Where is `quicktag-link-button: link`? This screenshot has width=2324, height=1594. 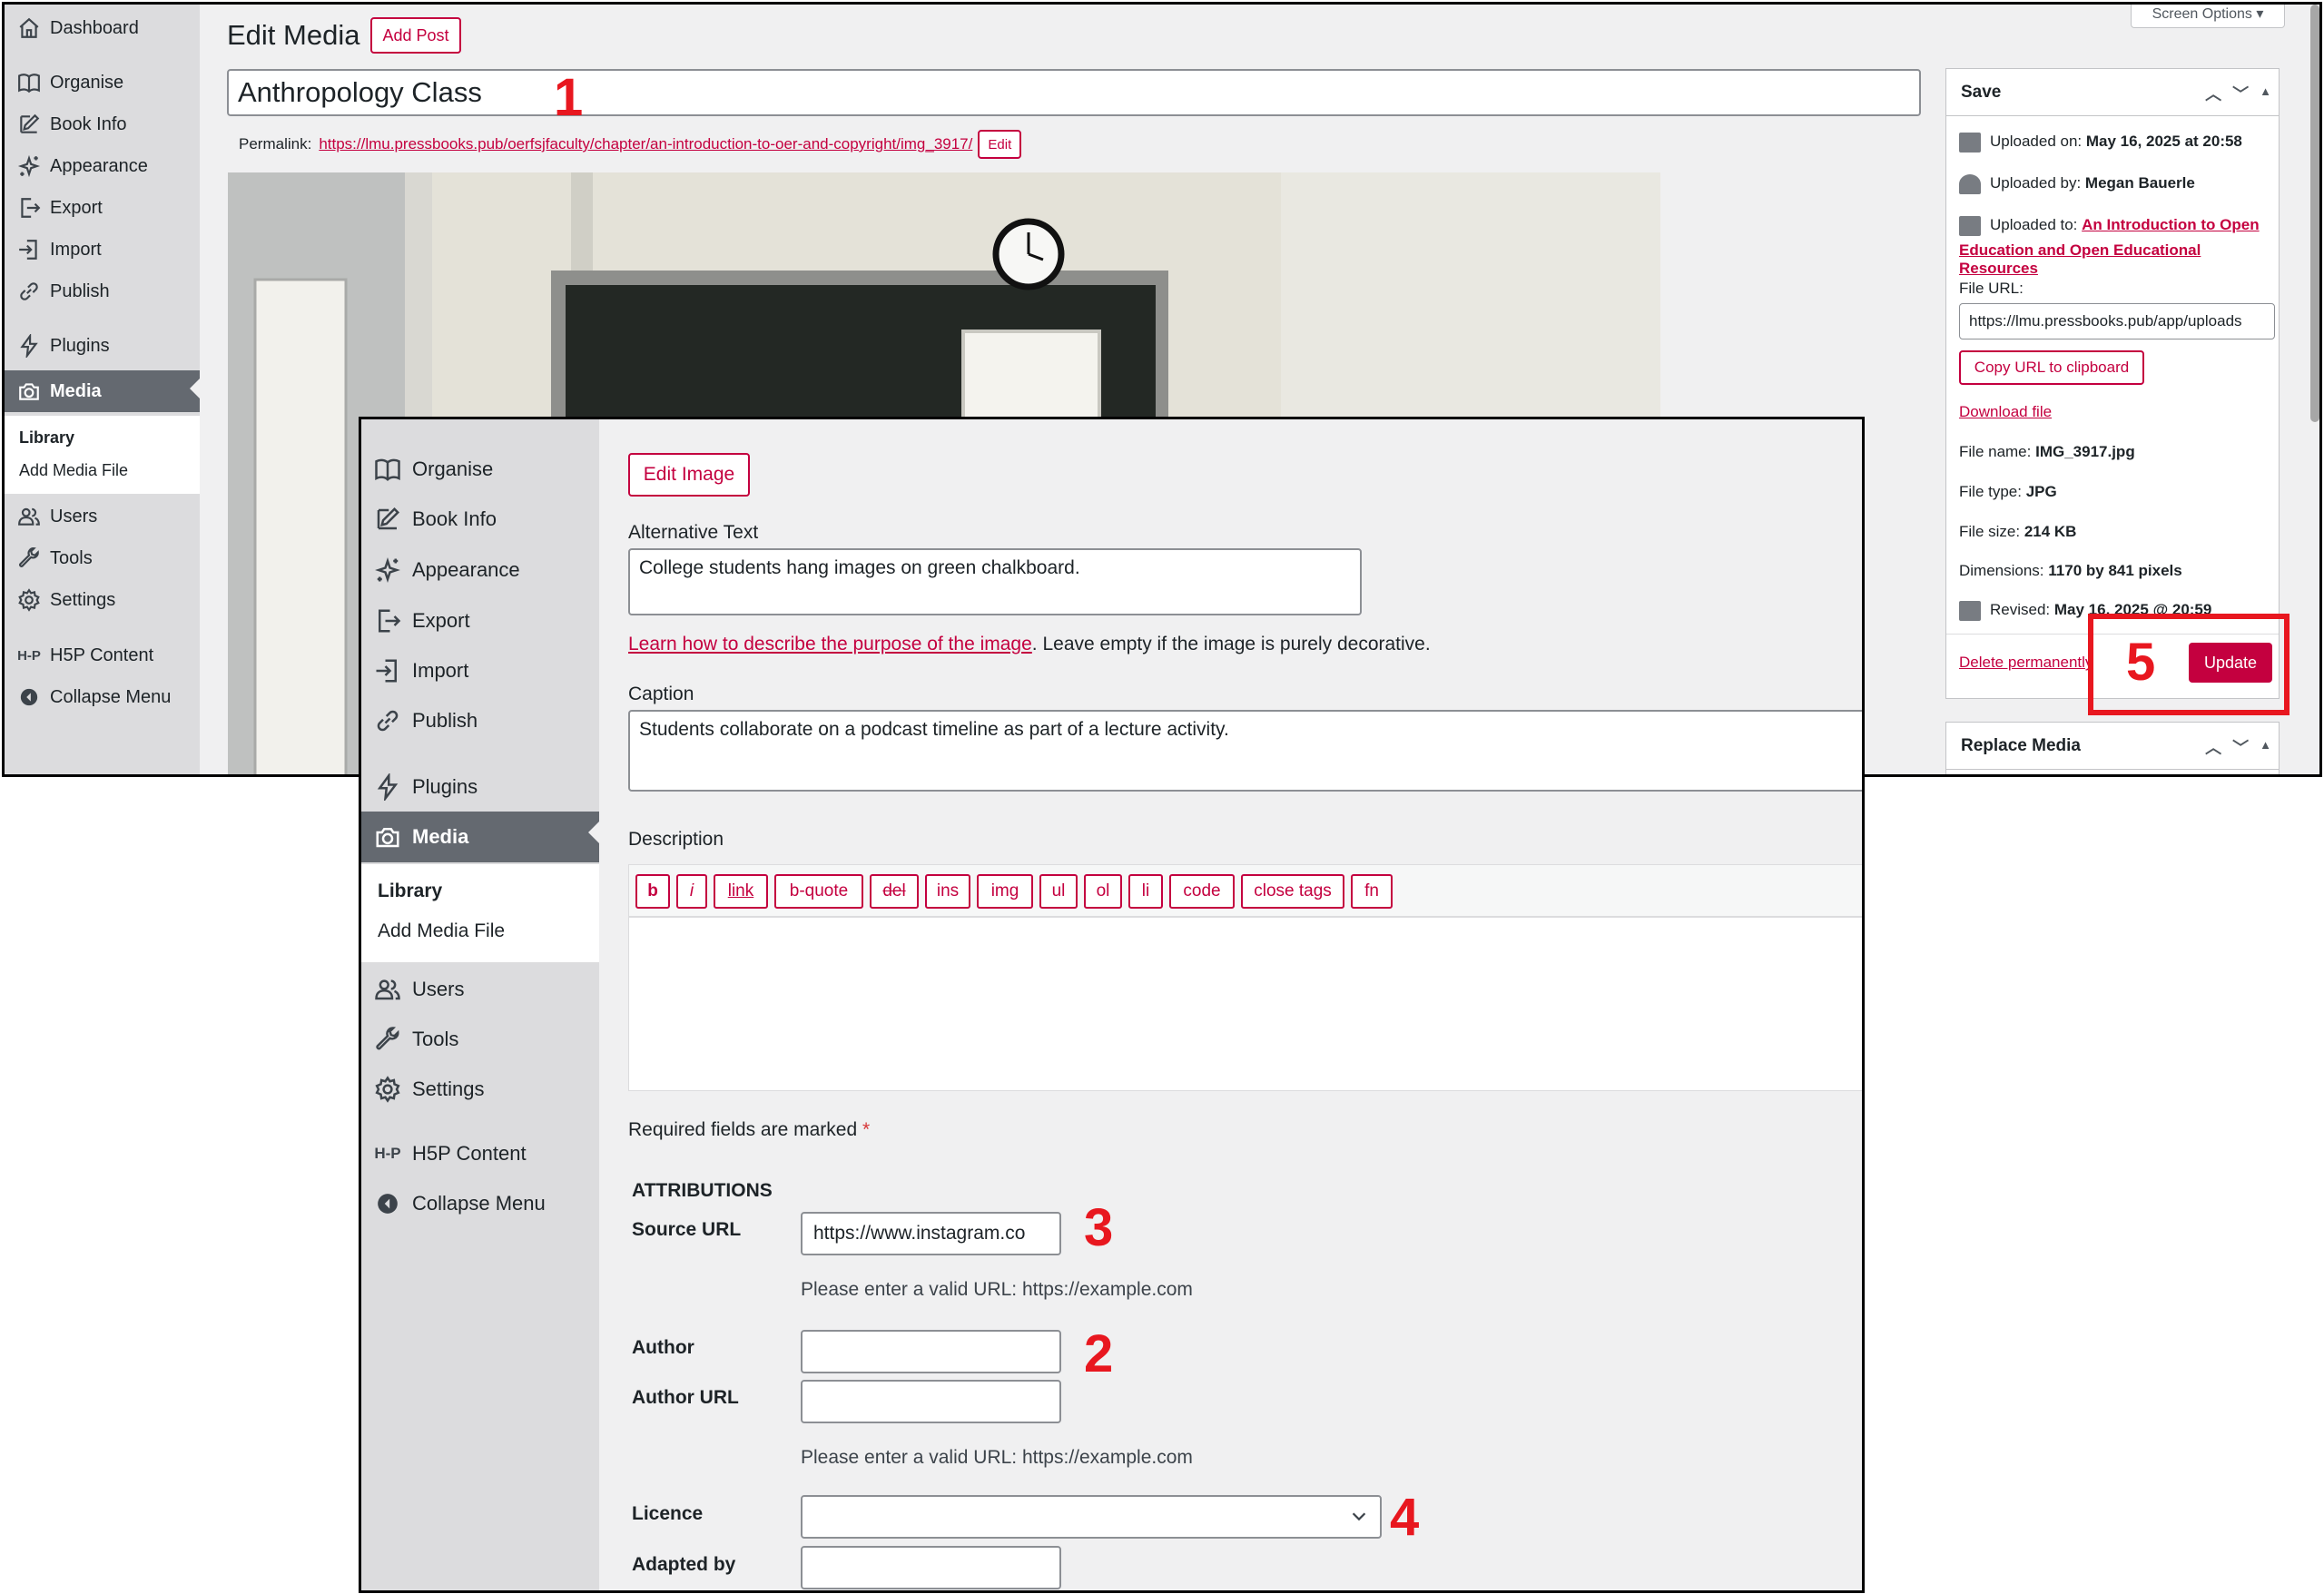 quicktag-link-button: link is located at coordinates (741, 892).